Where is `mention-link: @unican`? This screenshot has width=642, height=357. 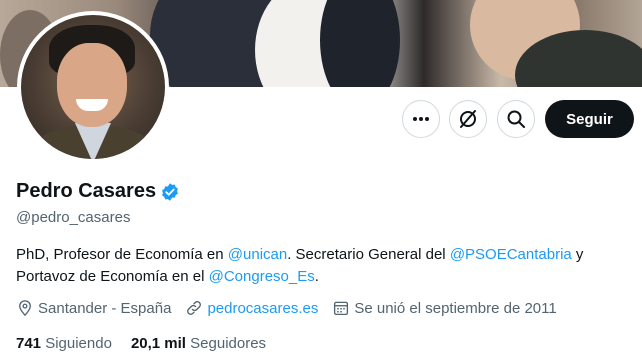 mention-link: @unican is located at coordinates (257, 254).